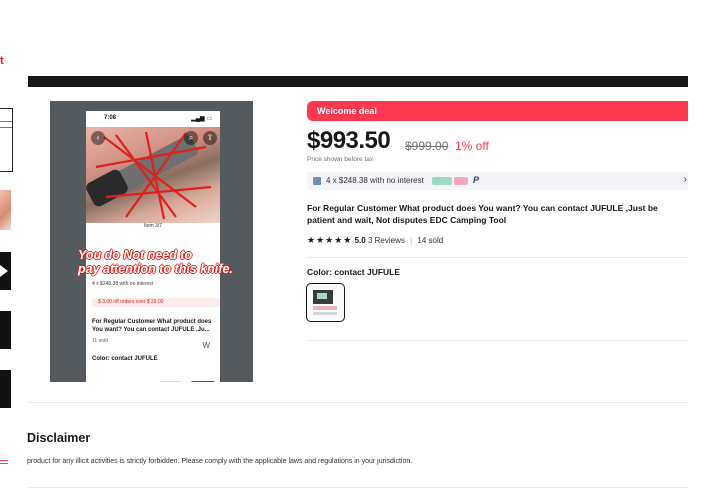  What do you see at coordinates (110, 118) in the screenshot?
I see `phone-time: 7:08` at bounding box center [110, 118].